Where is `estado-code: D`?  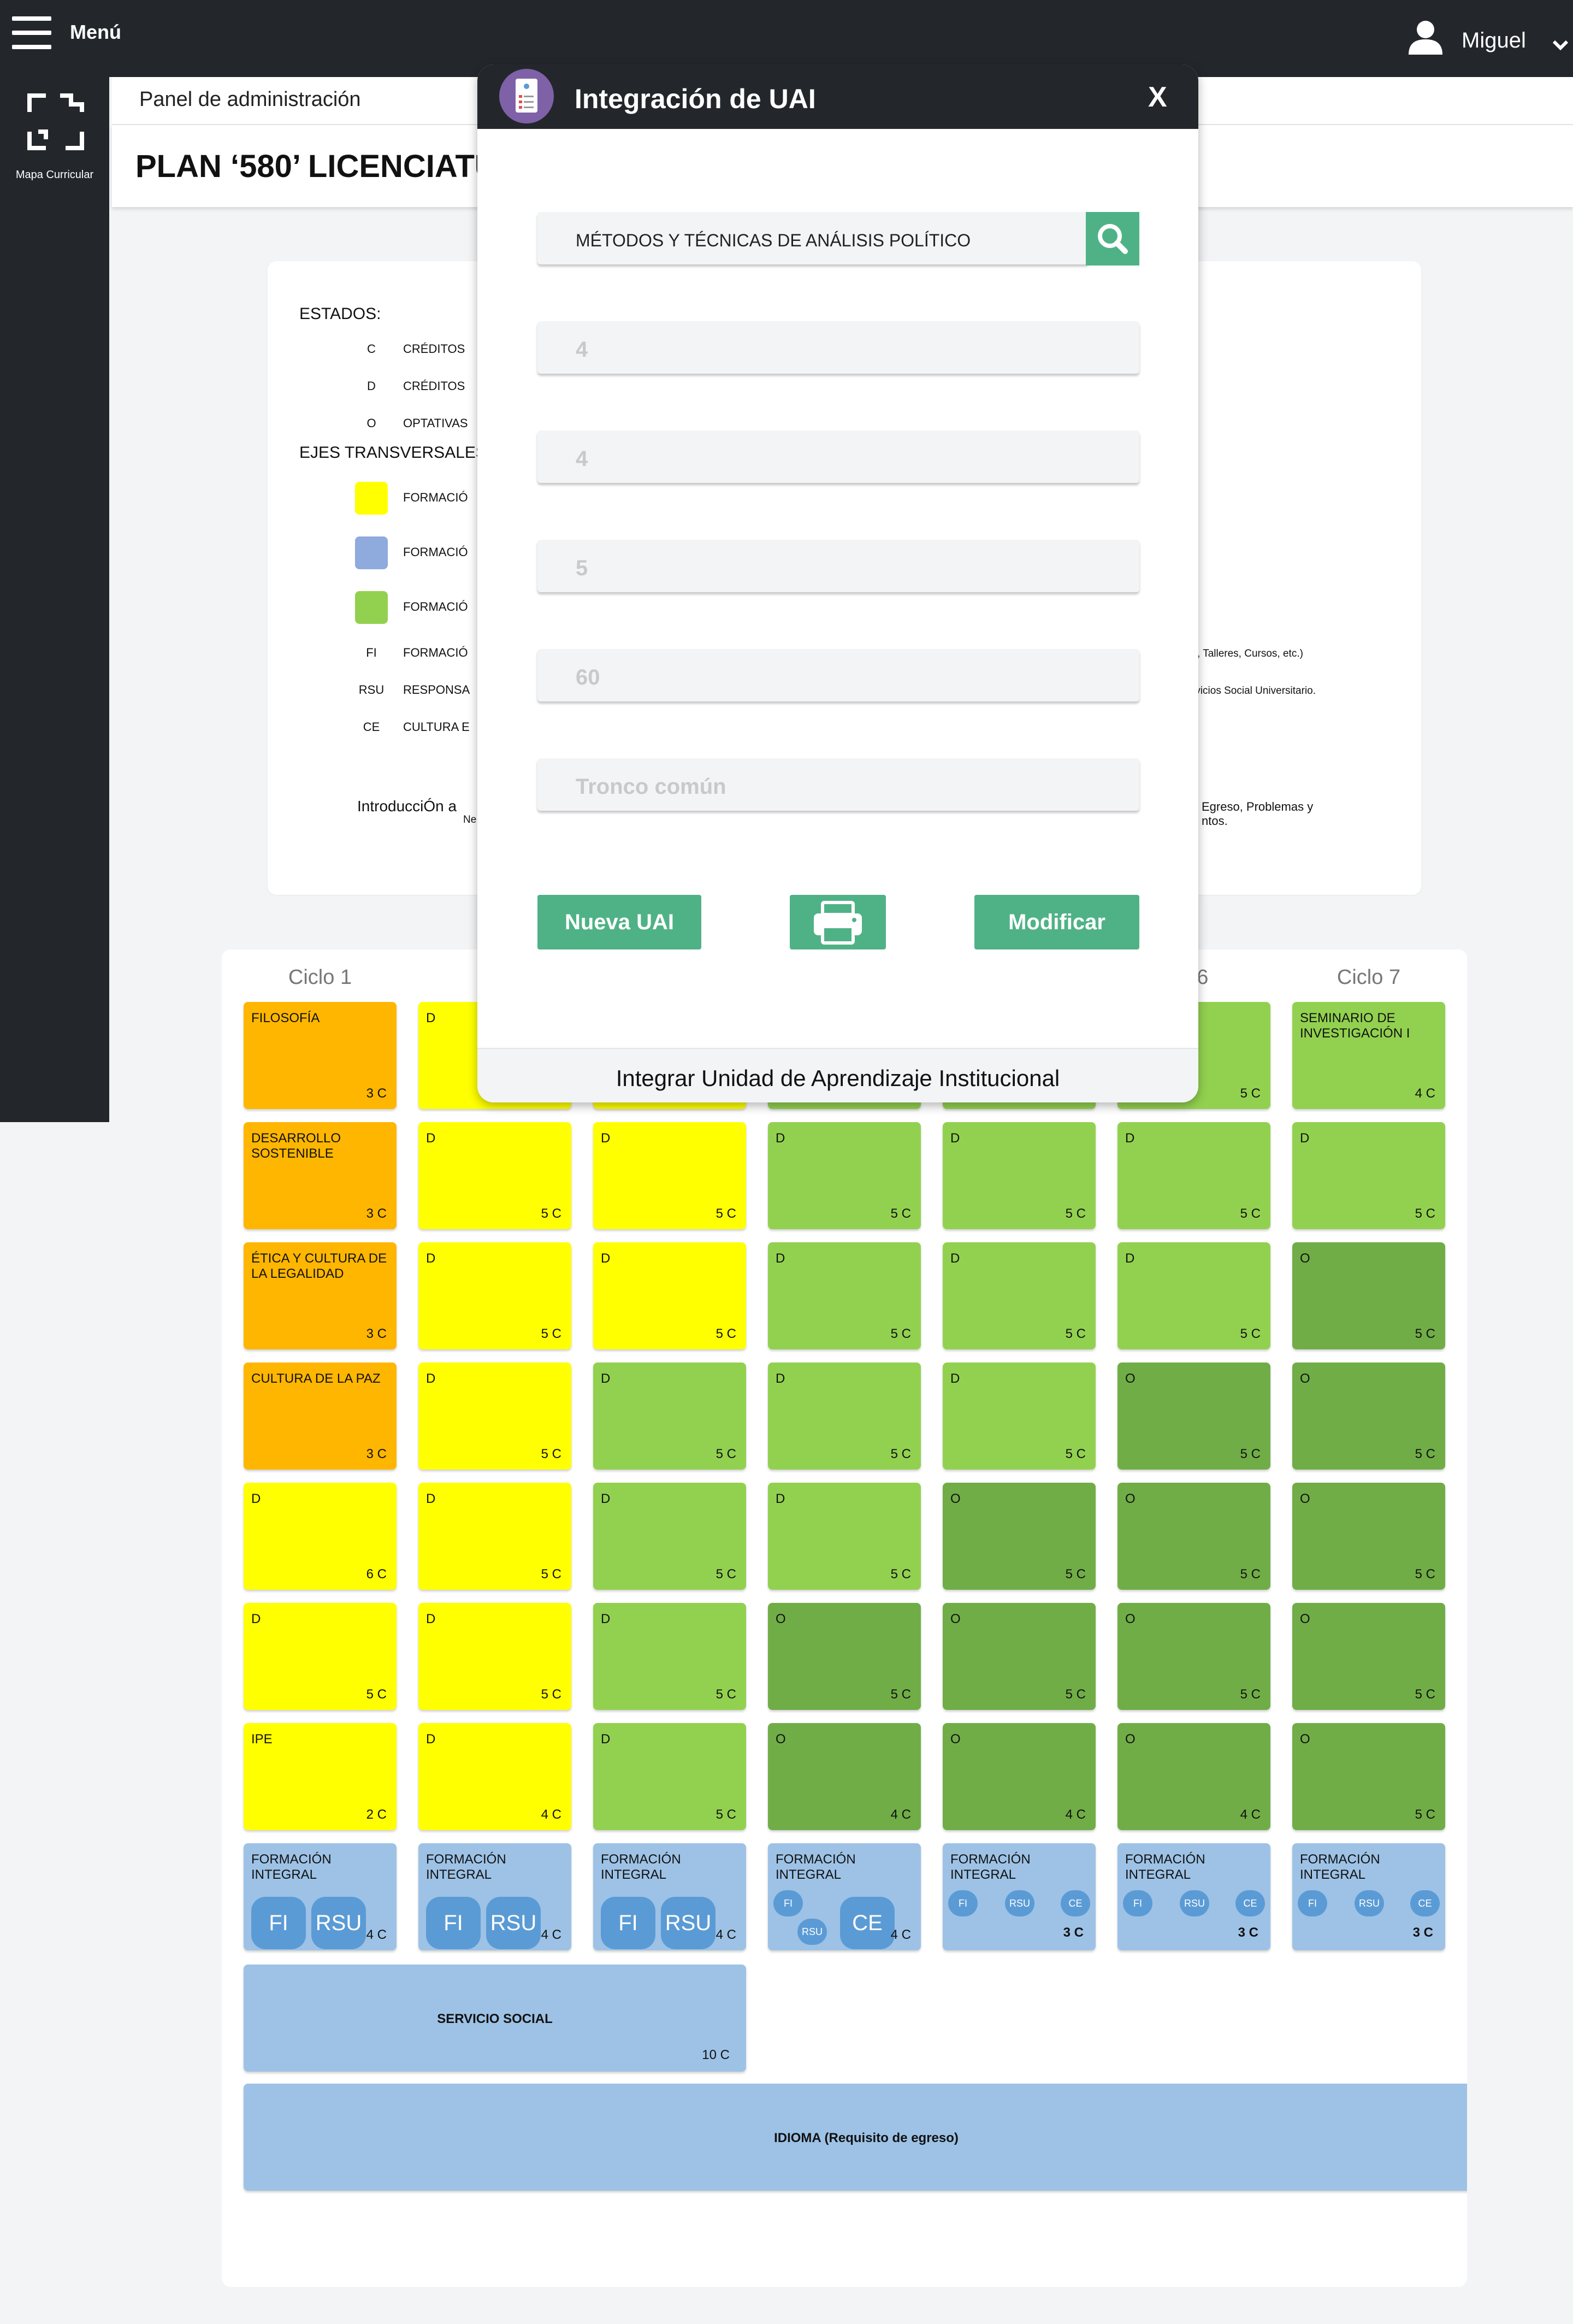 estado-code: D is located at coordinates (371, 386).